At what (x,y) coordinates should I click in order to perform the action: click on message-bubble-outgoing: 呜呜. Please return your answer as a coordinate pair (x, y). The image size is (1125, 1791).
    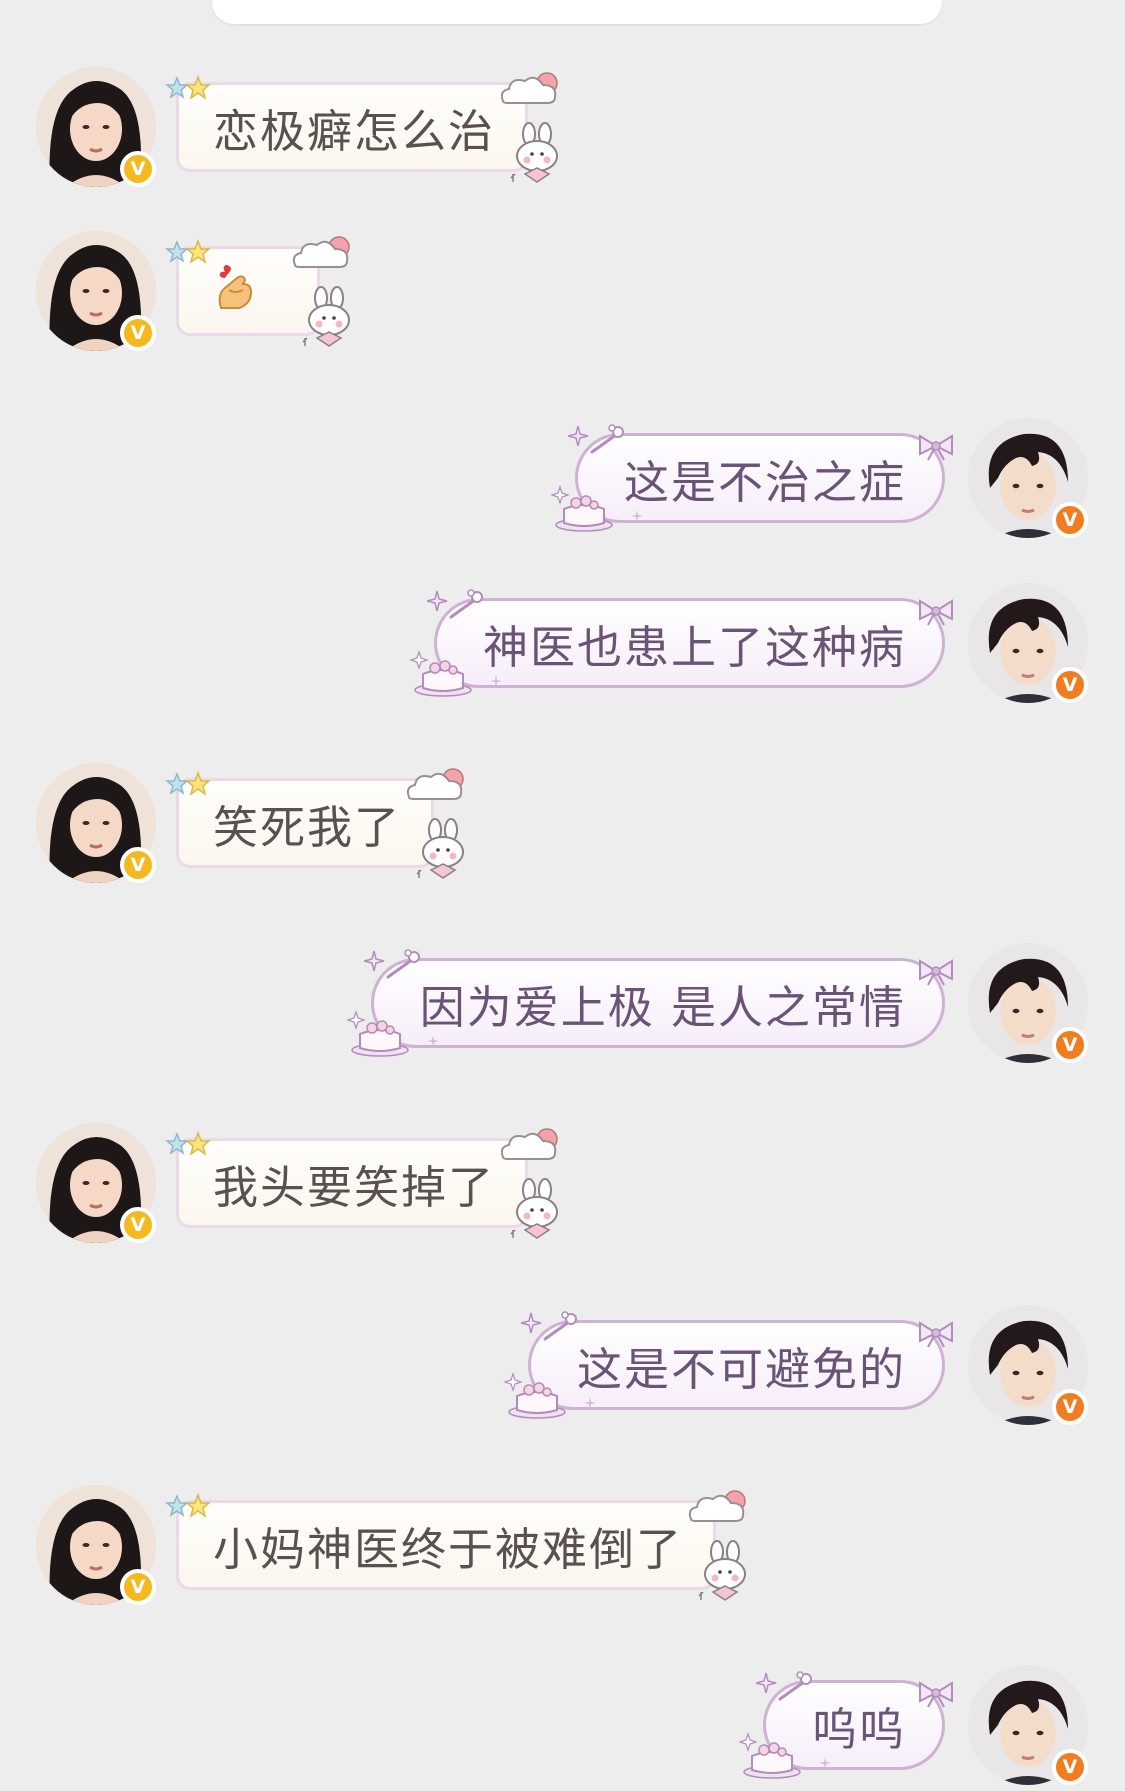
    Looking at the image, I should click on (845, 1725).